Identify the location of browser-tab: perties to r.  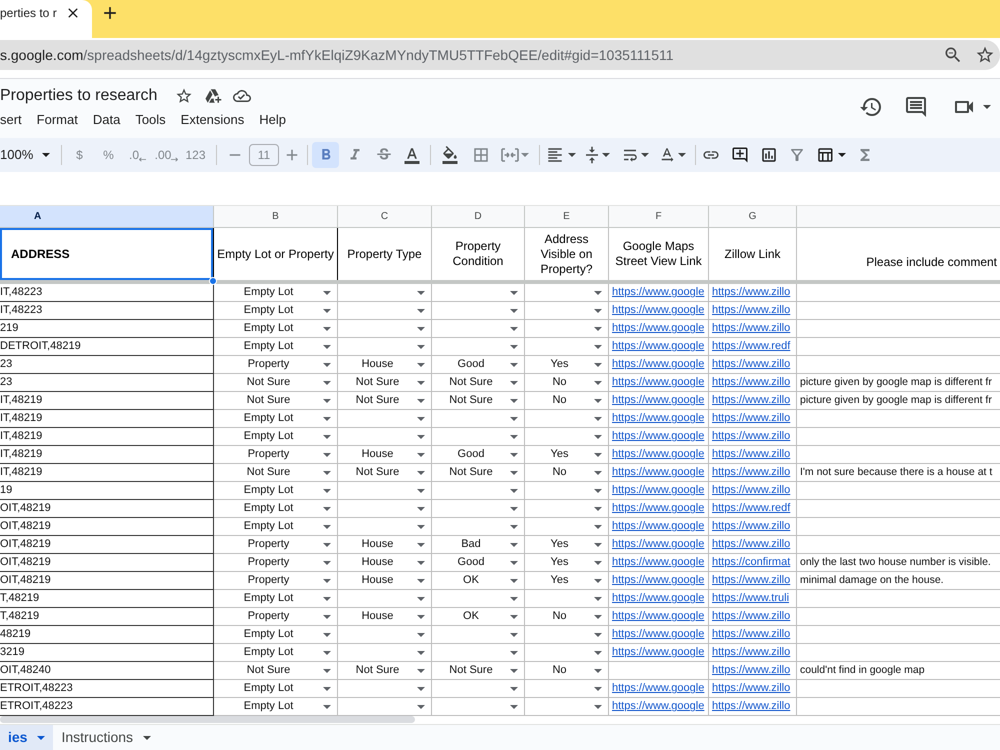
(46, 19).